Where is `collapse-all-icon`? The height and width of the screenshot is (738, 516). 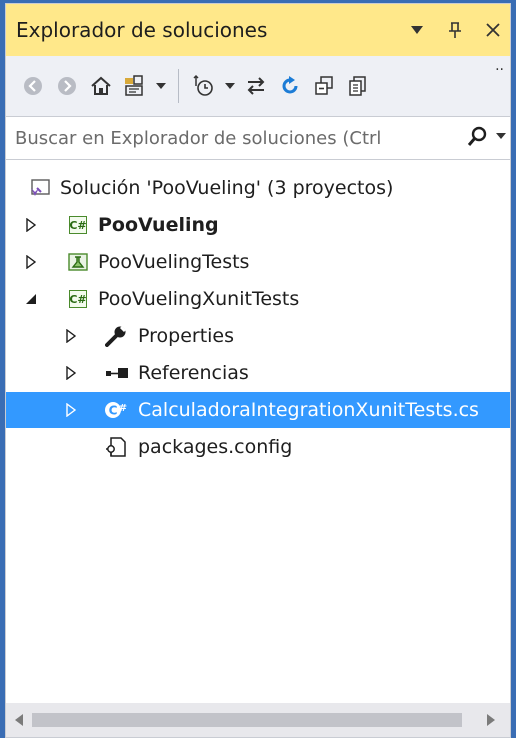
collapse-all-icon is located at coordinates (324, 86).